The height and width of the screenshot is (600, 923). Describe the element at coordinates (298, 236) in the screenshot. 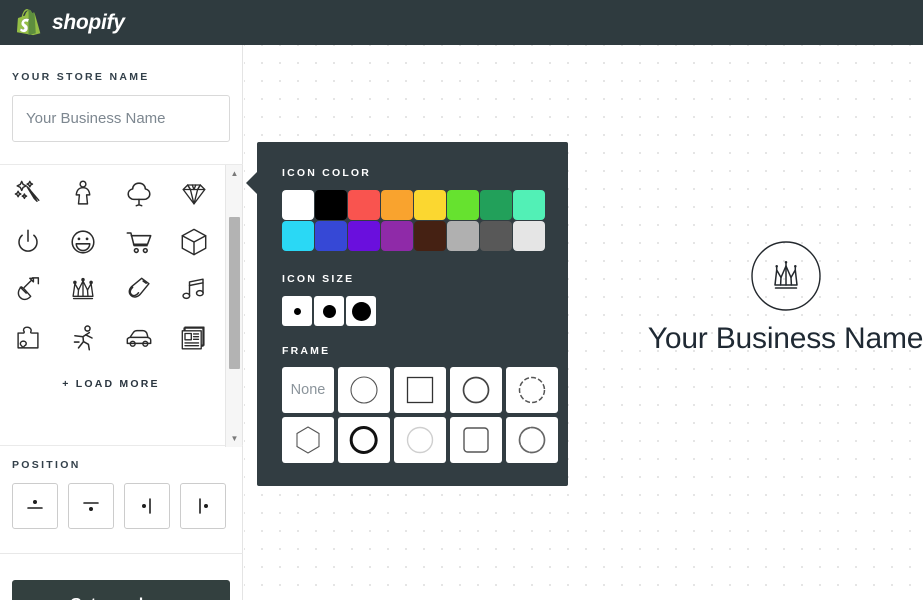

I see `color-swatch-cyan` at that location.